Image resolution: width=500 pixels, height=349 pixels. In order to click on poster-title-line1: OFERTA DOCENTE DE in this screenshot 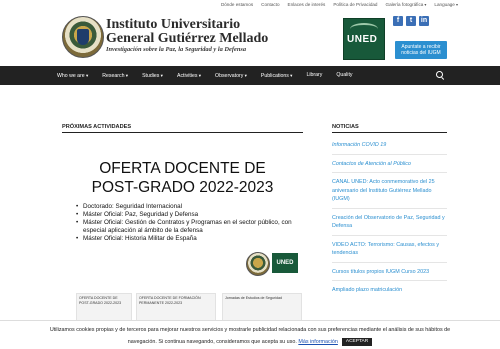, I will do `click(182, 168)`.